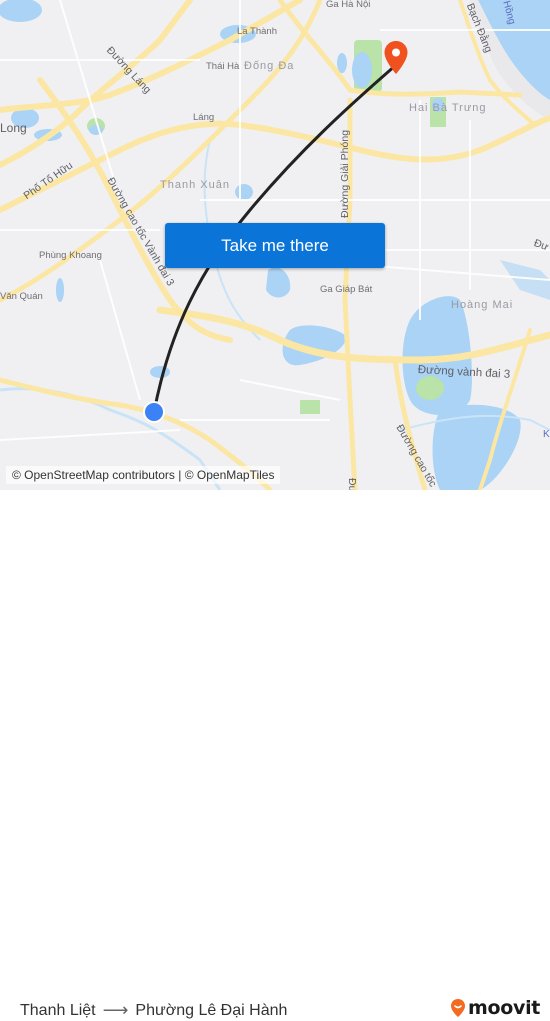  What do you see at coordinates (482, 305) in the screenshot?
I see `map-label-hoang-mai: Hoàng Mai` at bounding box center [482, 305].